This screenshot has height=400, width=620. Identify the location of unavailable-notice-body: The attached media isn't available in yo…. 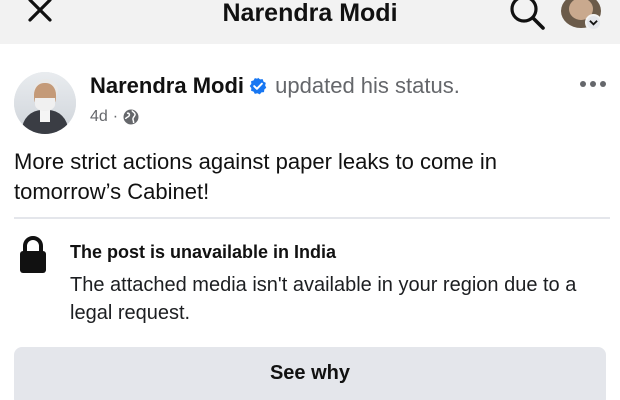
(323, 299).